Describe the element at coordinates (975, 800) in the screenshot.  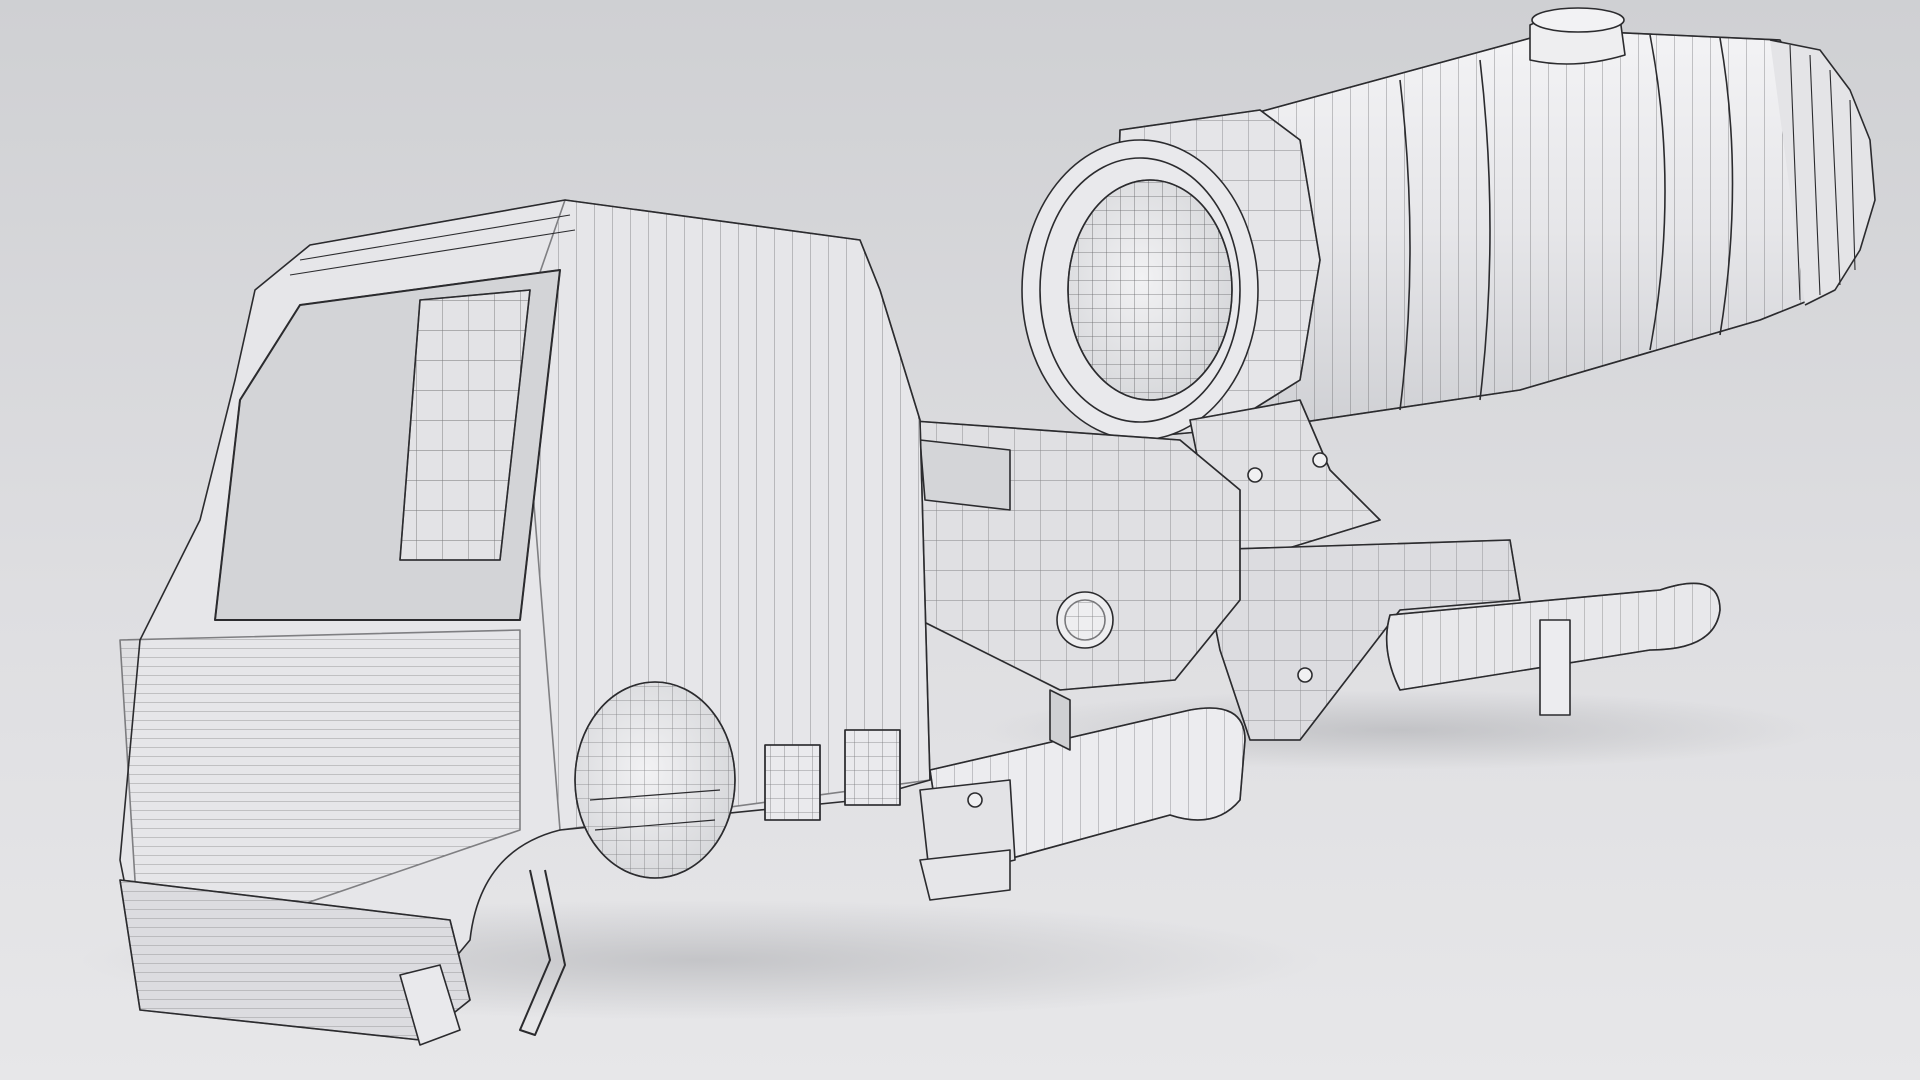
I see `pivot-screw` at that location.